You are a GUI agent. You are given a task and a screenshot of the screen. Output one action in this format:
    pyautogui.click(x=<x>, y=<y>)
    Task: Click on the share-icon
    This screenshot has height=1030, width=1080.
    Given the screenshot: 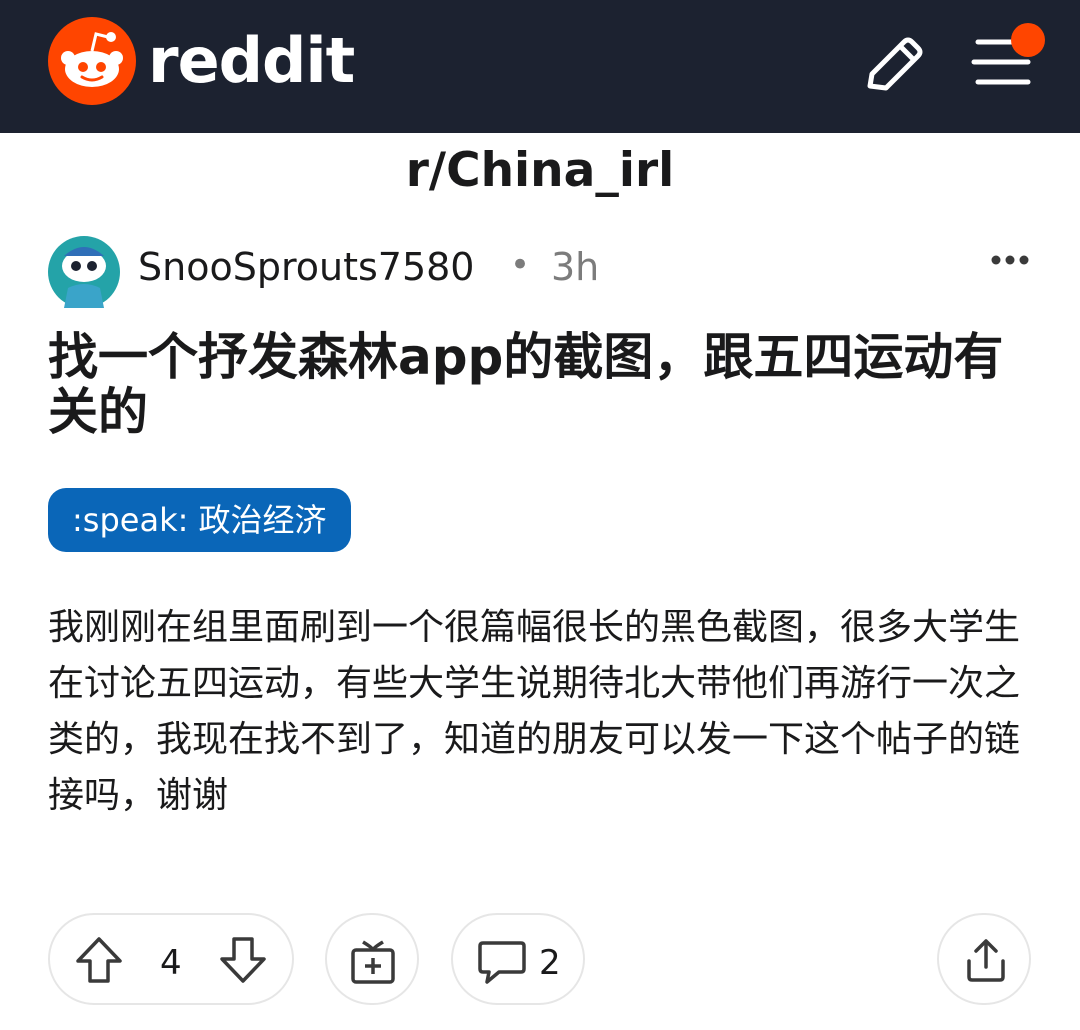 What is the action you would take?
    pyautogui.click(x=986, y=960)
    